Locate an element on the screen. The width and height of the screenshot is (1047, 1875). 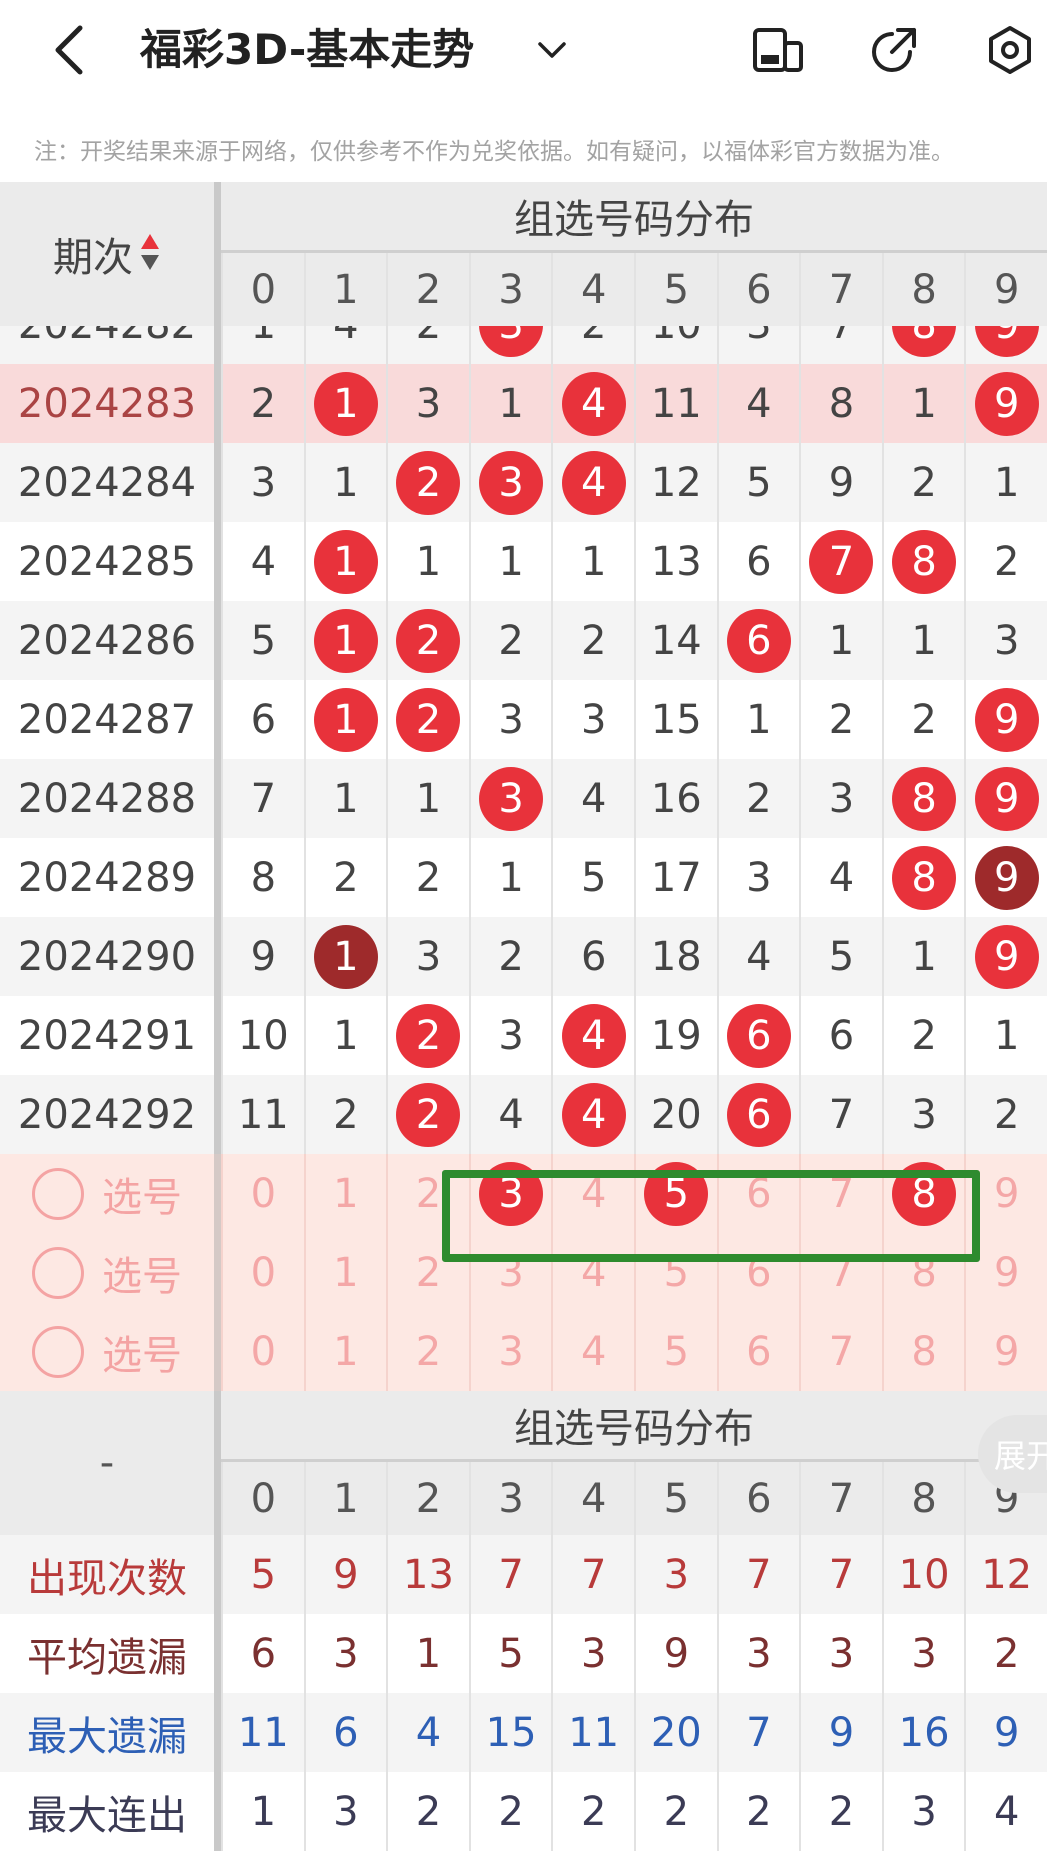
digit-cell: 7 is located at coordinates (840, 561).